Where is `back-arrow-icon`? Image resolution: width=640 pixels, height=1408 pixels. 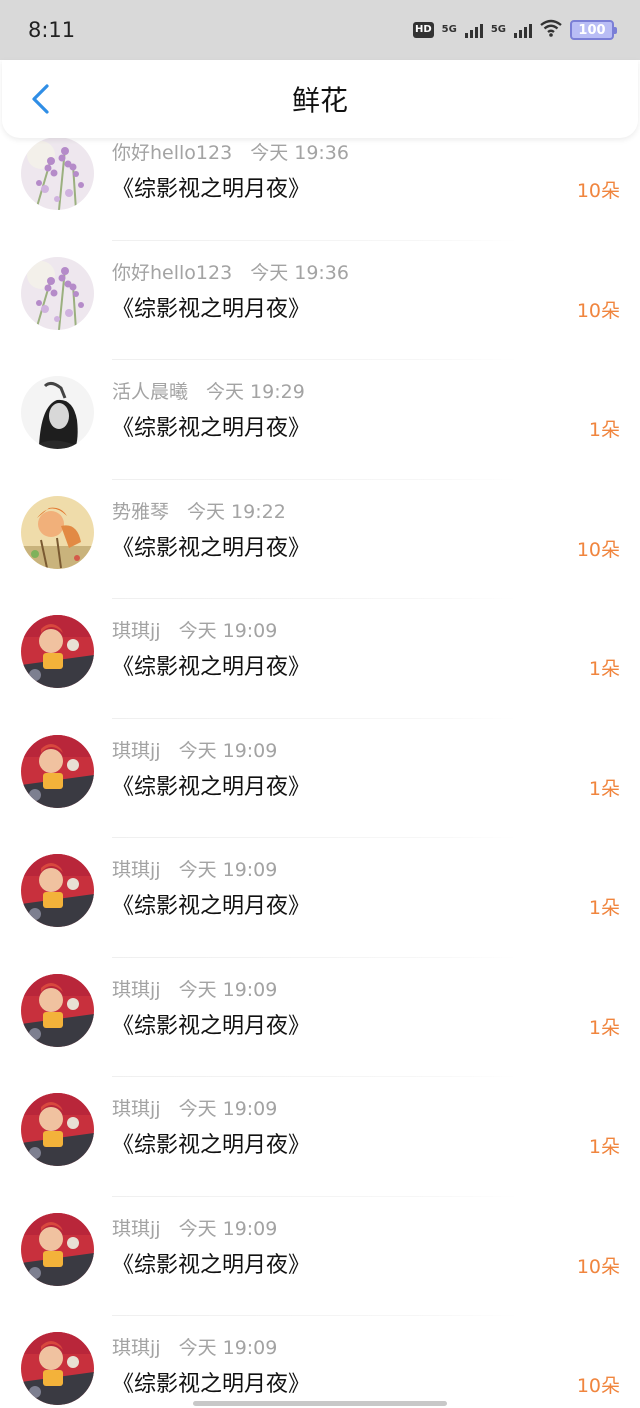
back-arrow-icon is located at coordinates (40, 99).